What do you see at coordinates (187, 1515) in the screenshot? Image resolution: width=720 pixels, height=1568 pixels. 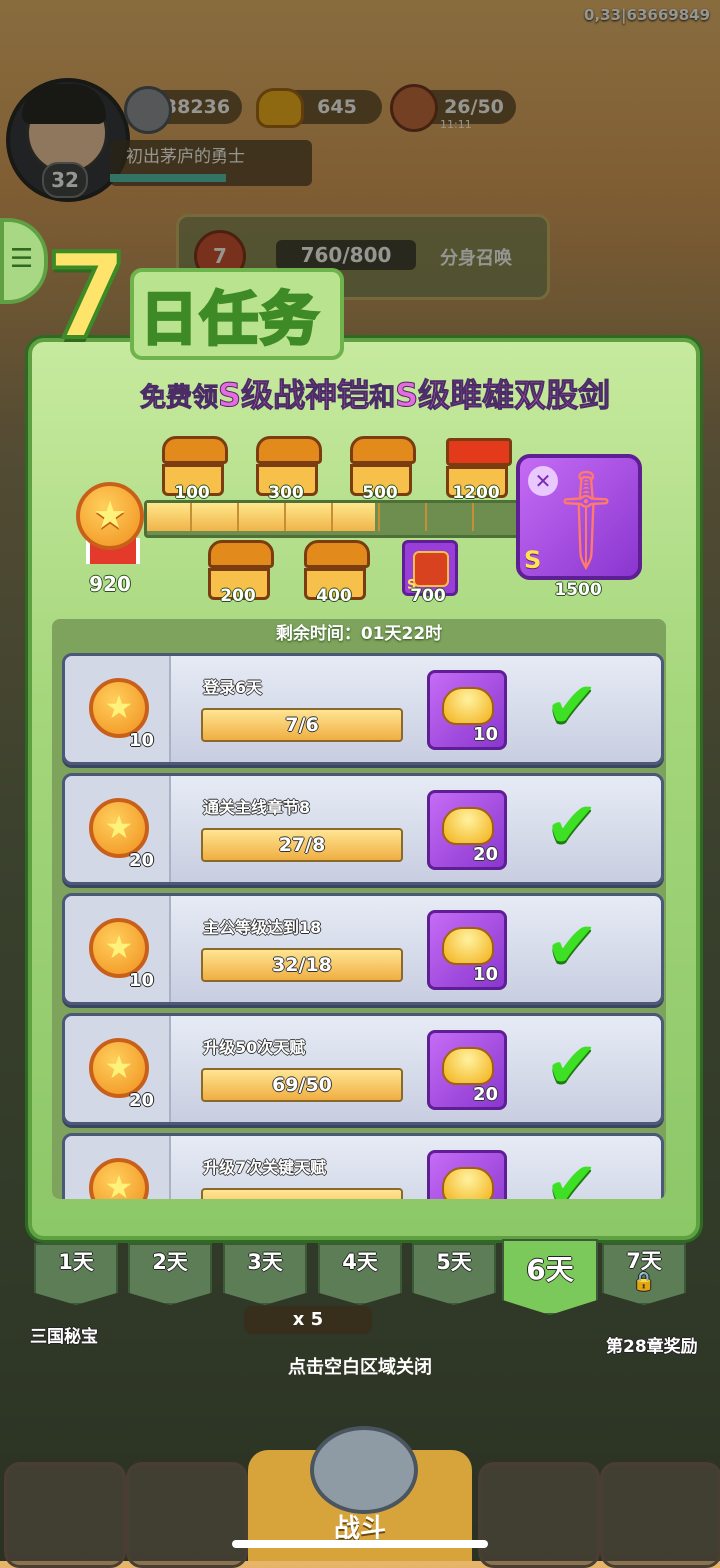 I see `nav-helmet-button` at bounding box center [187, 1515].